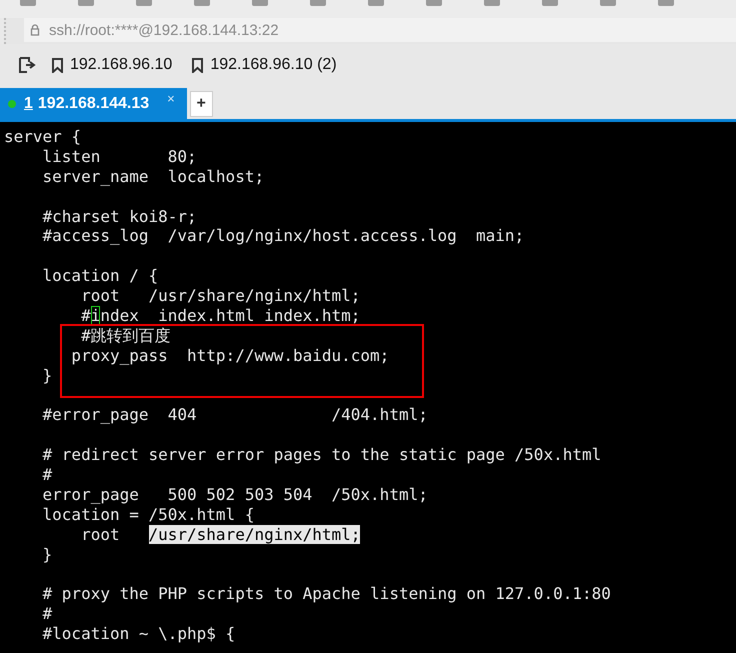 The height and width of the screenshot is (653, 736). Describe the element at coordinates (112, 65) in the screenshot. I see `bookmark-link: 192.168.96.10` at that location.